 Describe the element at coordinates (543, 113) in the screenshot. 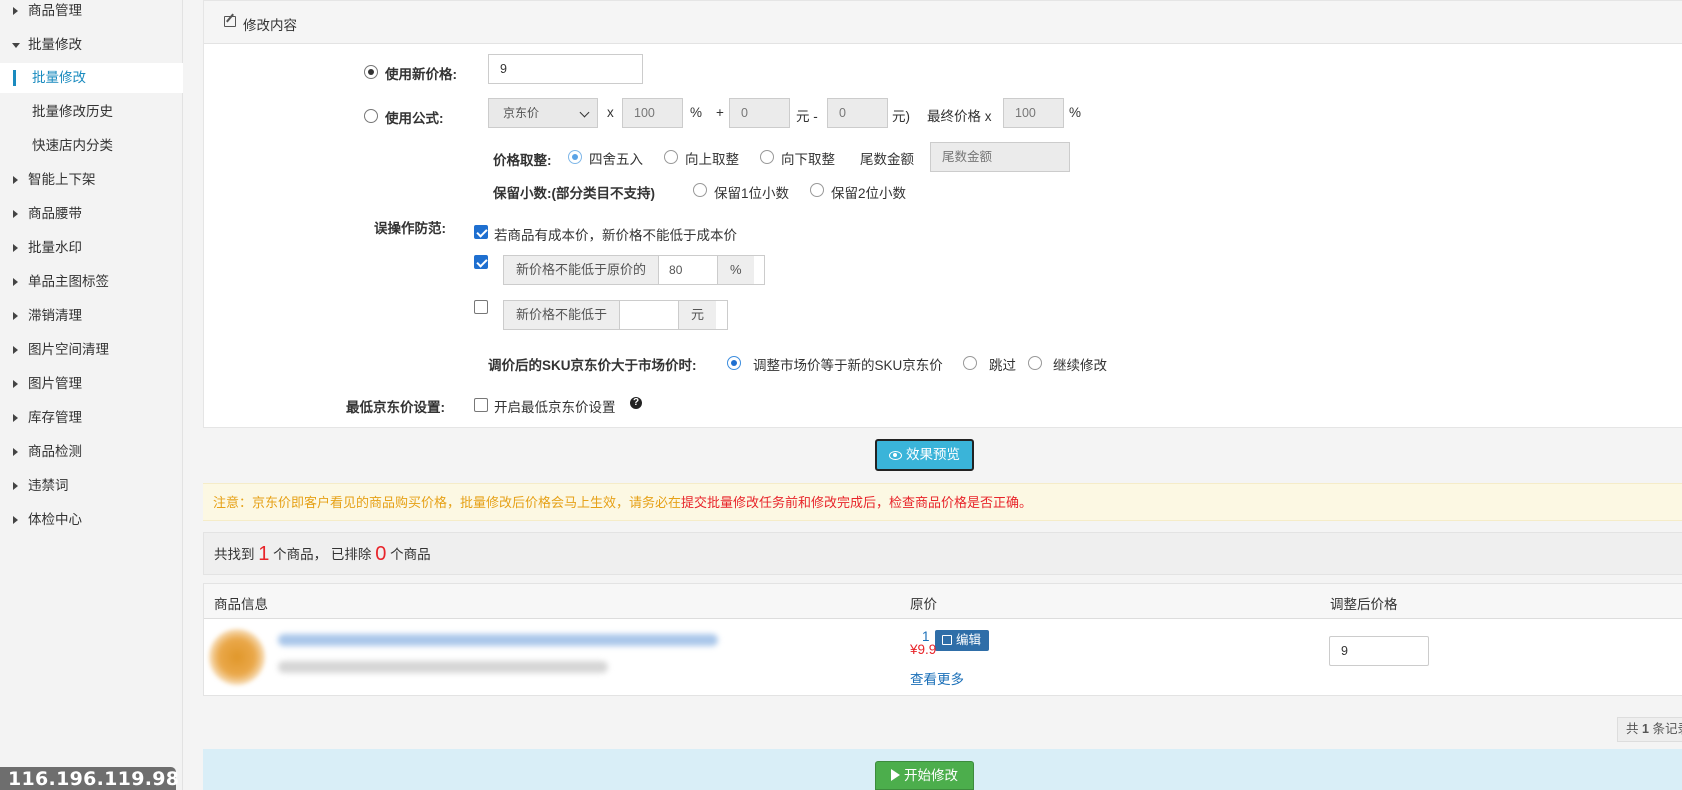

I see `price-type-select: 京东价` at that location.